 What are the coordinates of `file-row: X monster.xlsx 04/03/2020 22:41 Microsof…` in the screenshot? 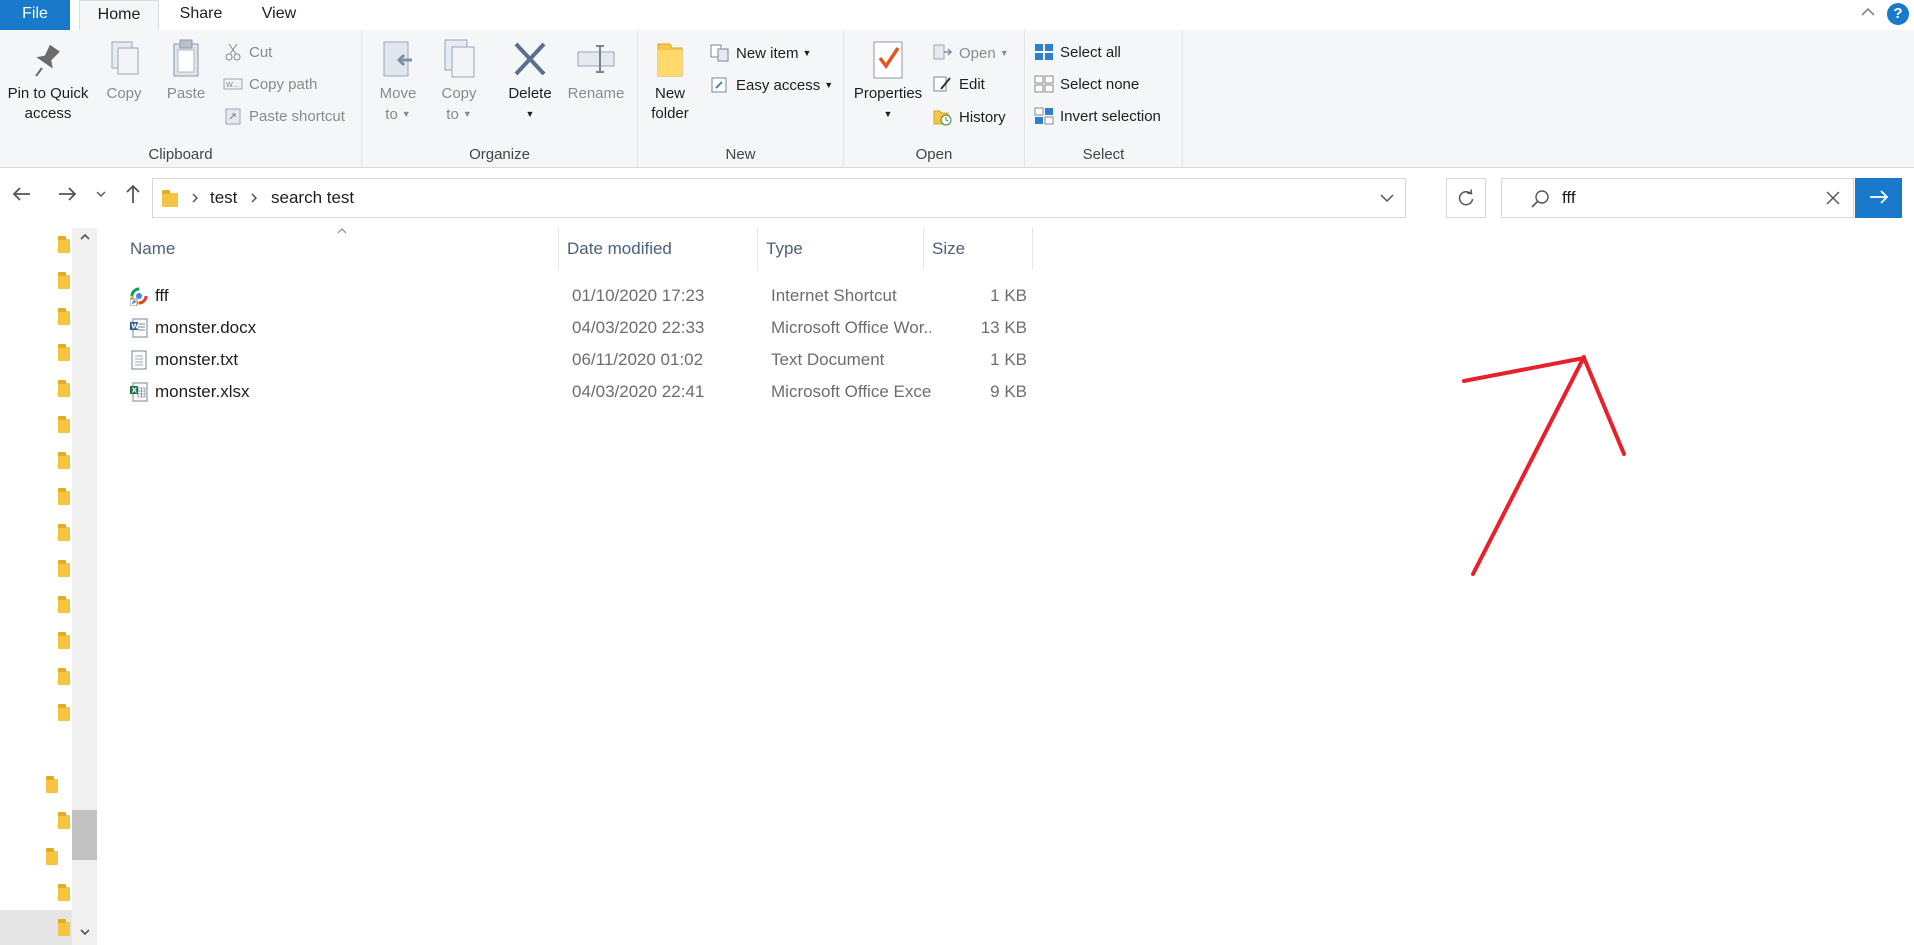 It's located at (619, 392).